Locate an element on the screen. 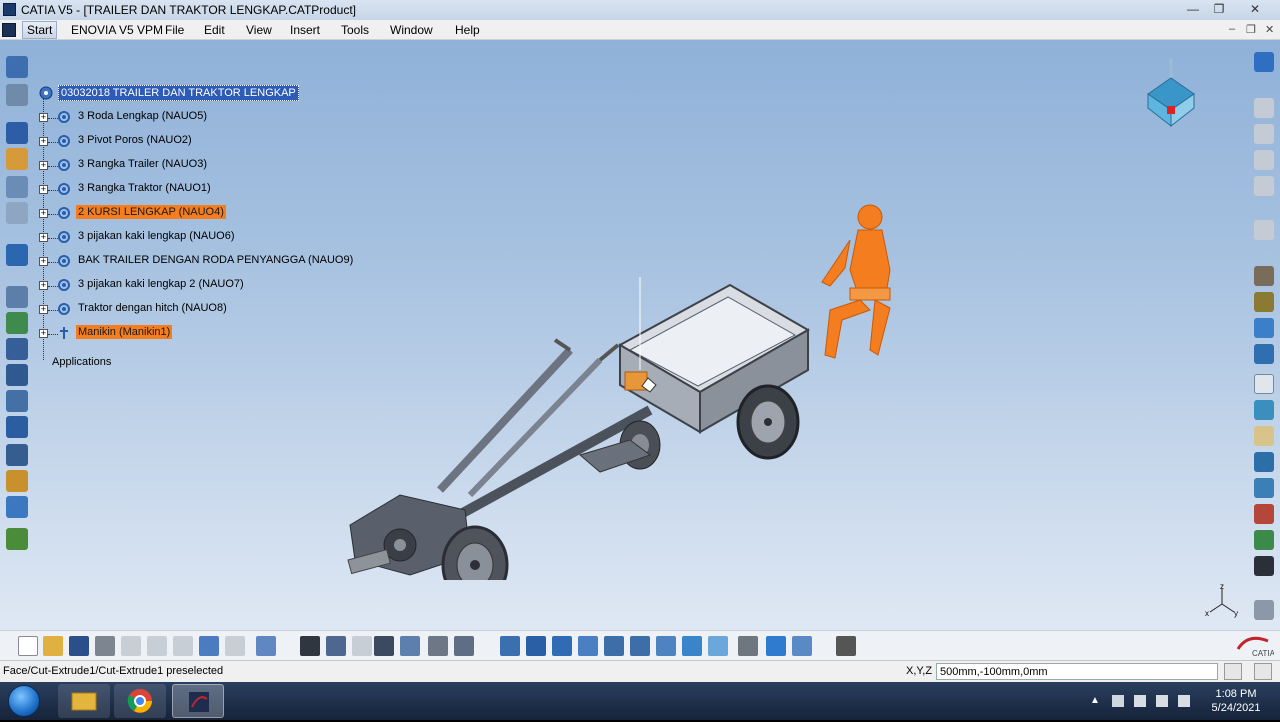 The image size is (1280, 722). pan-icon is located at coordinates (562, 646).